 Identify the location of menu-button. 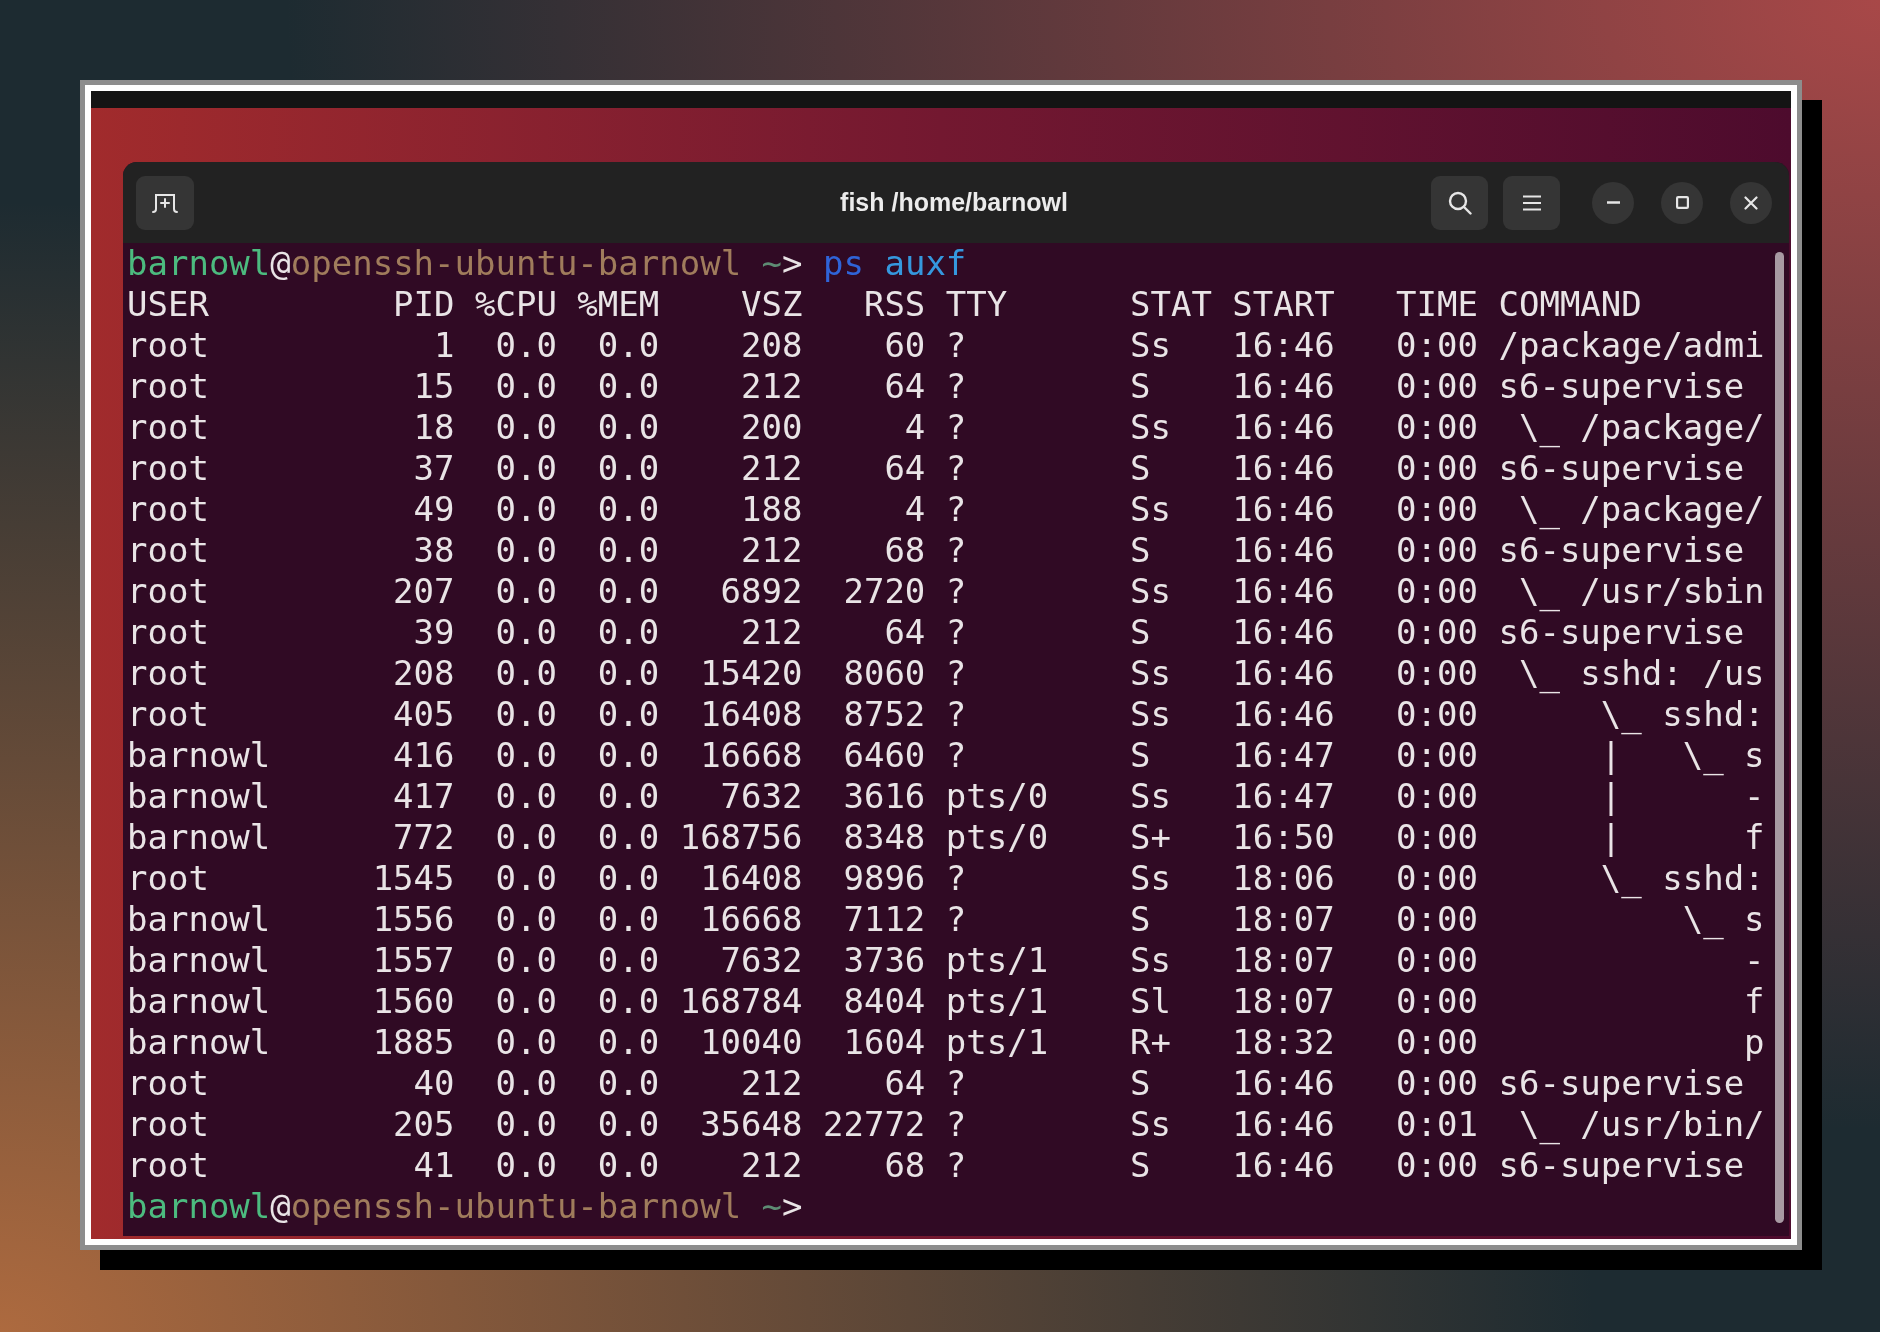
(1531, 202).